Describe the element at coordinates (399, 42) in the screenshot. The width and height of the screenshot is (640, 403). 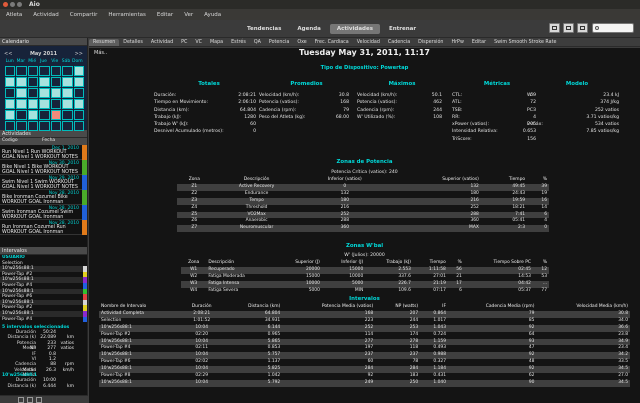
I see `tab-12: Cadencia` at that location.